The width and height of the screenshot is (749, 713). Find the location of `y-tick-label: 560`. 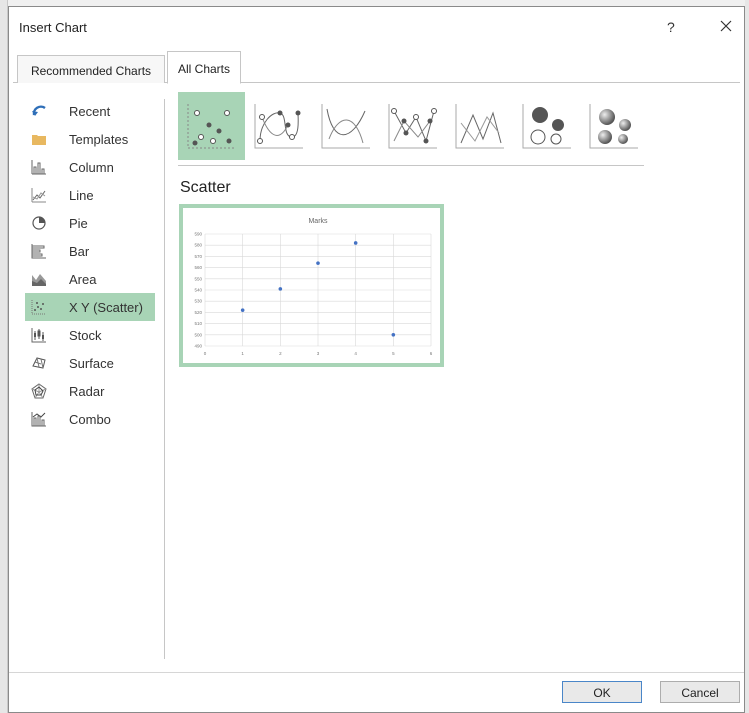

y-tick-label: 560 is located at coordinates (198, 267).